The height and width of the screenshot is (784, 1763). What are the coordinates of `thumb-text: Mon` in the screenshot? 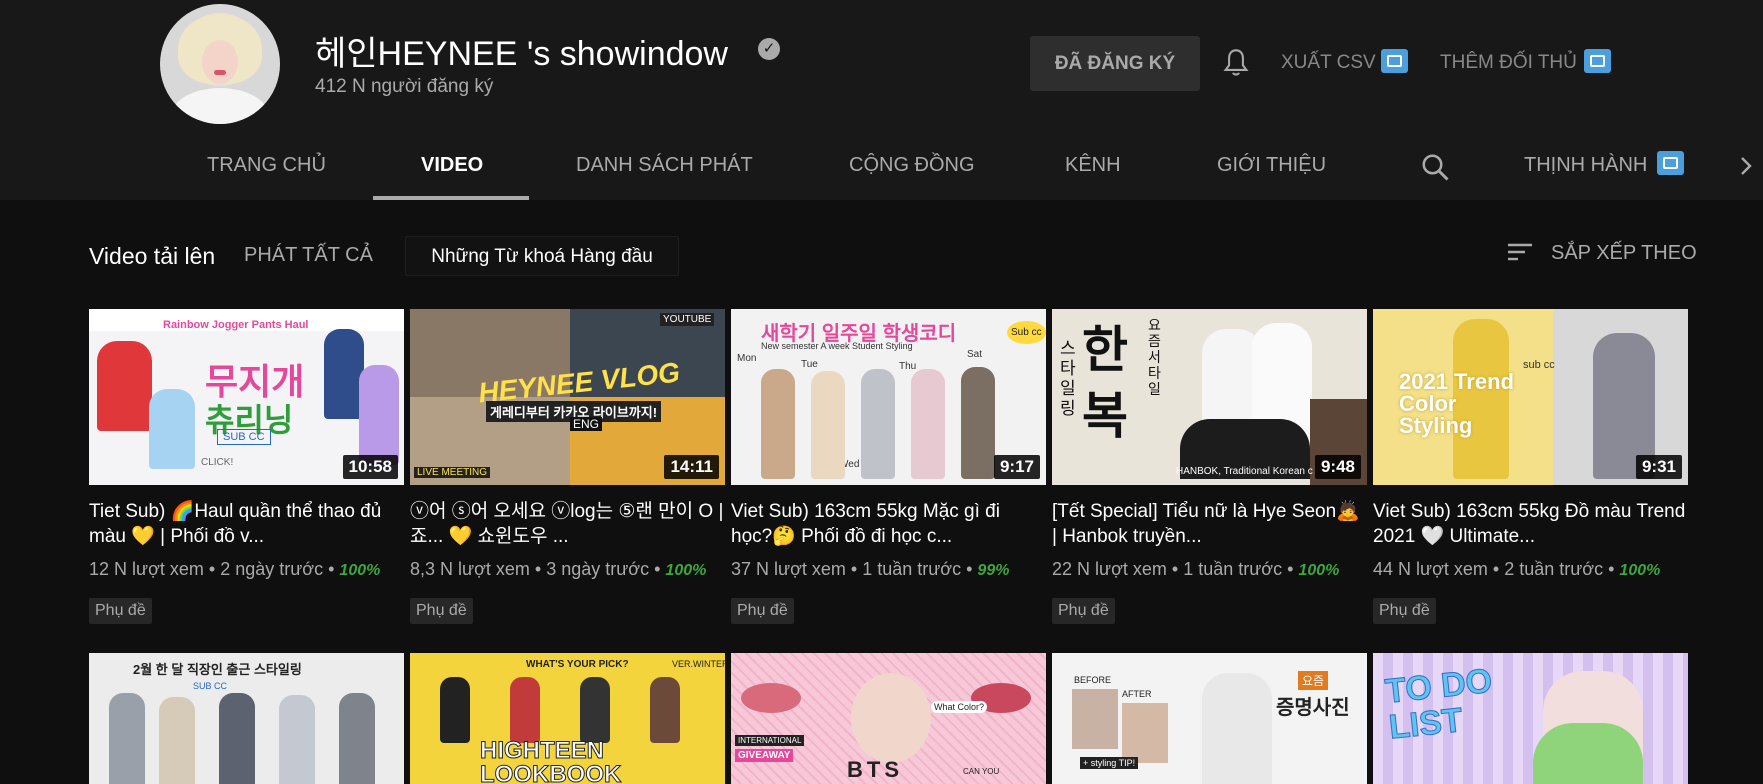 It's located at (747, 358).